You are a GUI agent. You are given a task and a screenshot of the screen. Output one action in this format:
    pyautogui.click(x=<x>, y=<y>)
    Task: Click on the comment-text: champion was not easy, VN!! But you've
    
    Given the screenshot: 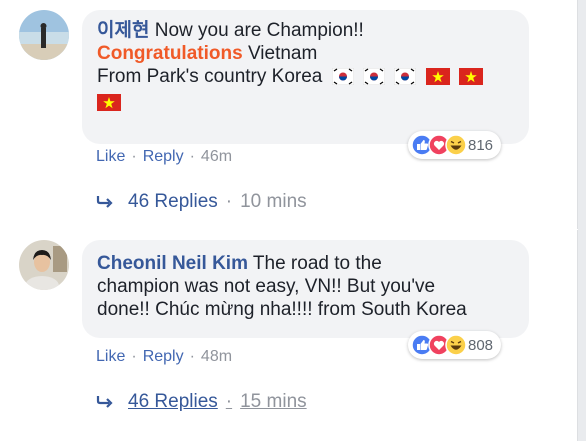 What is the action you would take?
    pyautogui.click(x=266, y=286)
    